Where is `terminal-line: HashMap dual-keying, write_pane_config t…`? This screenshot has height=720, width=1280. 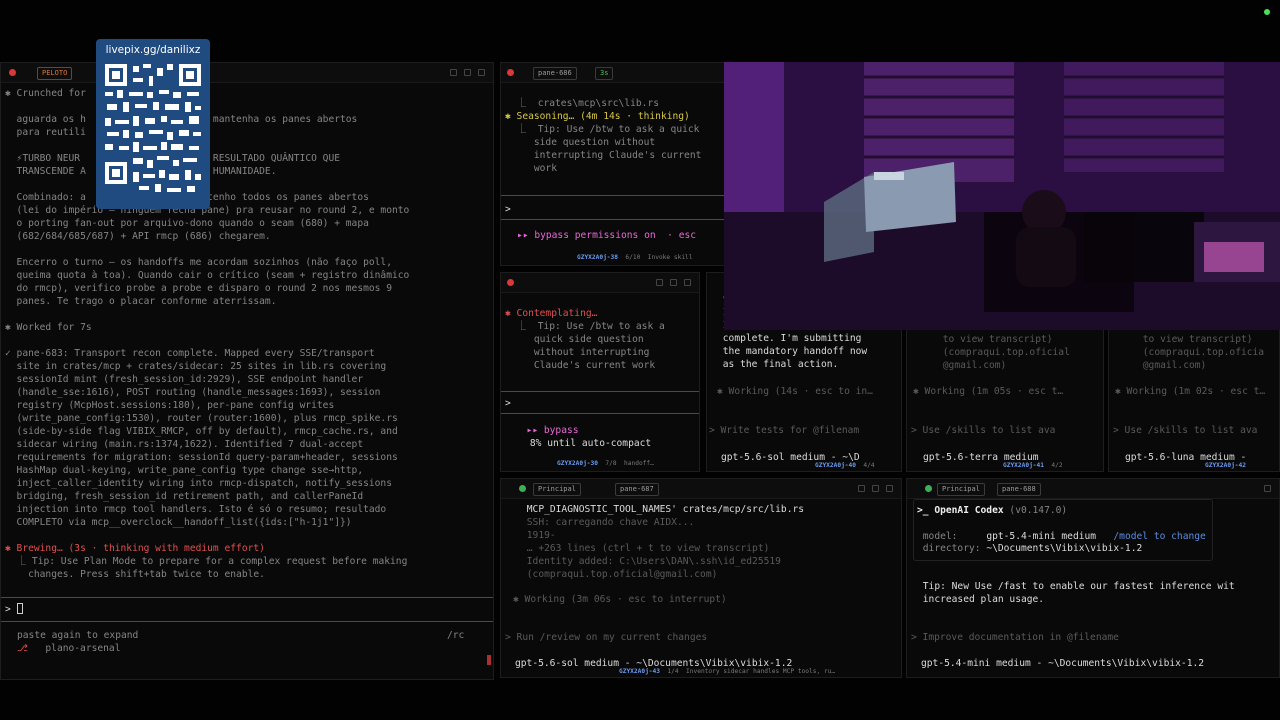
terminal-line: HashMap dual-keying, write_pane_config t… is located at coordinates (184, 470).